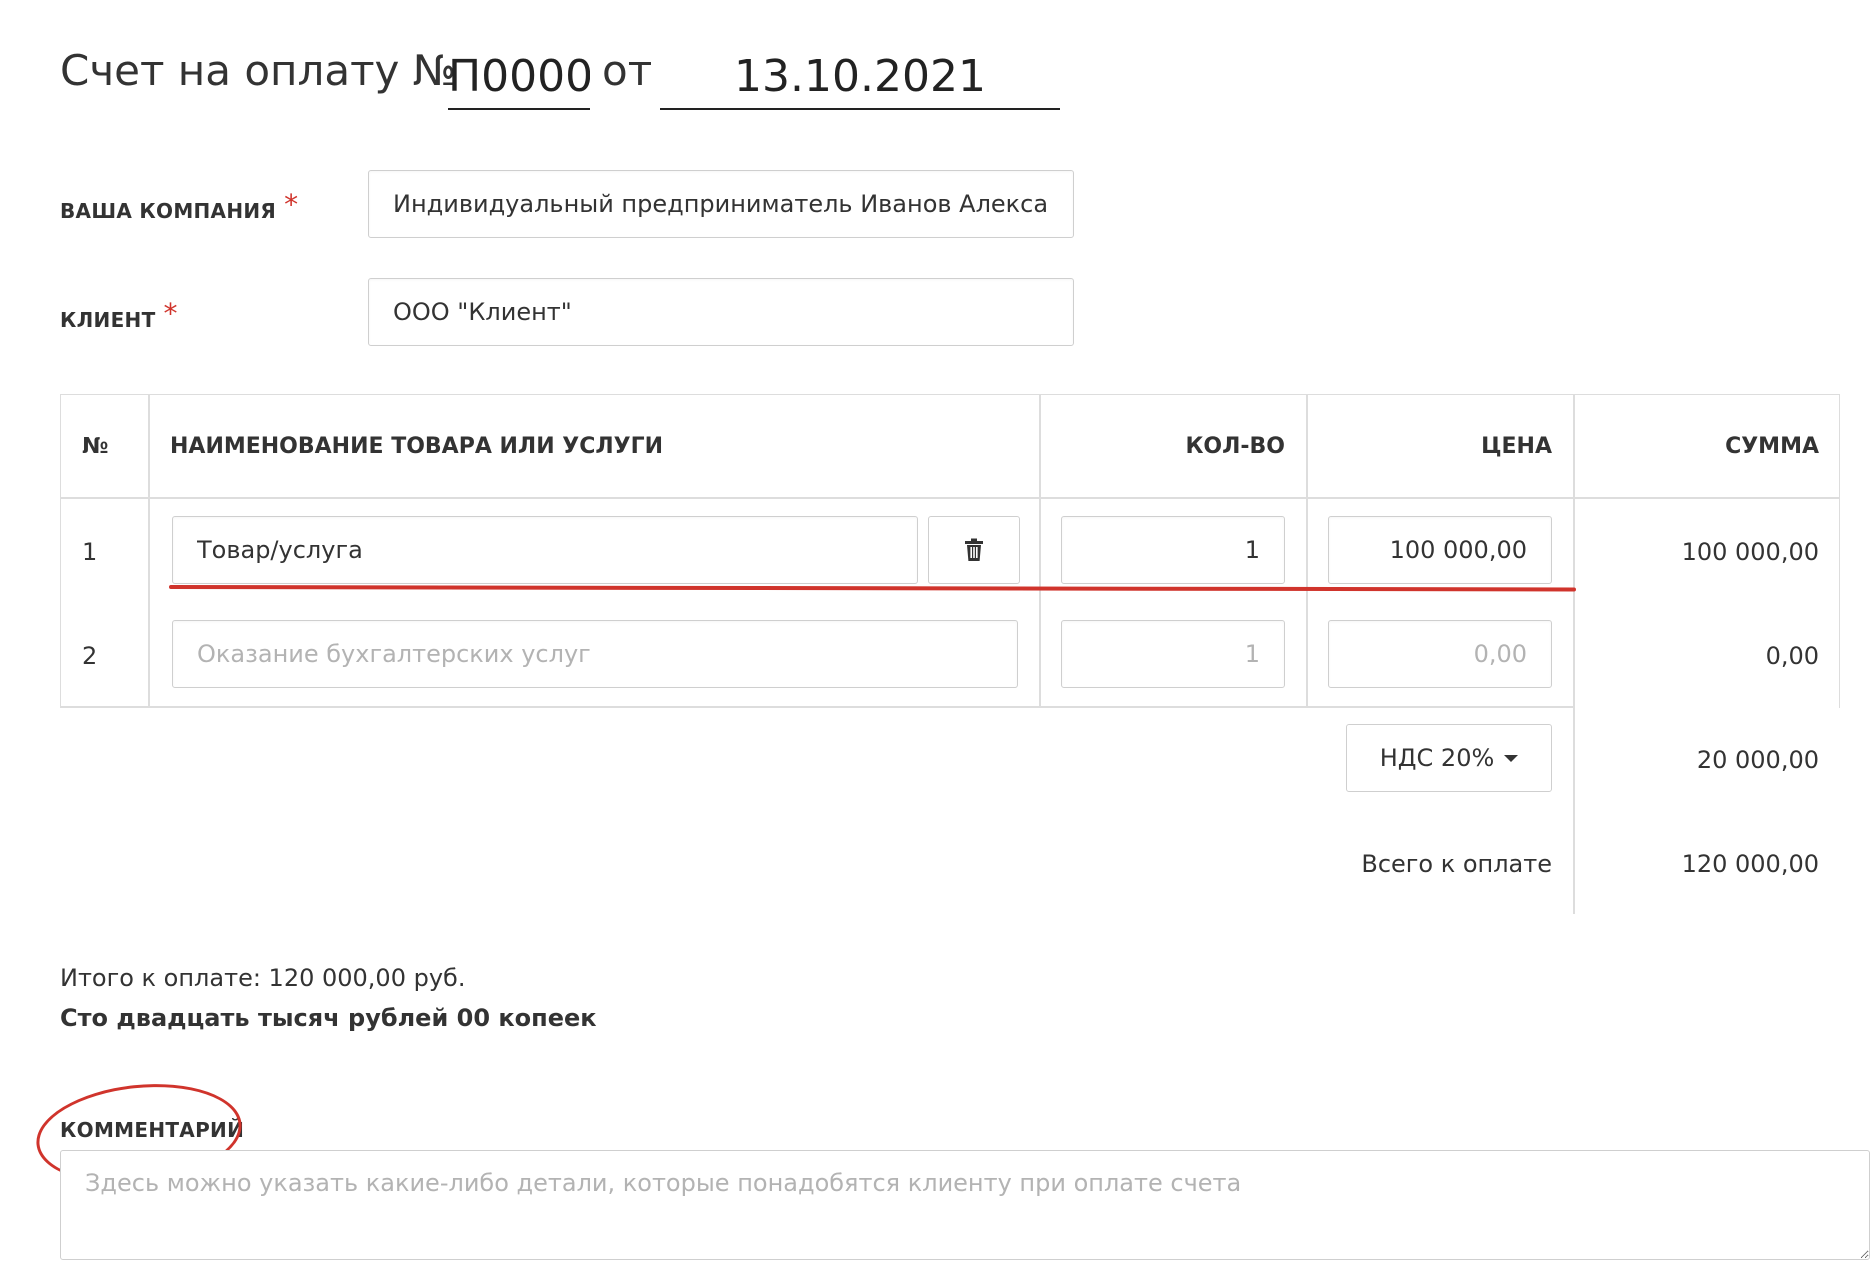 This screenshot has width=1870, height=1274. I want to click on th-name: НАИМЕНОВАНИЕ ТОВАРА ИЛИ УСЛУГИ, so click(417, 446).